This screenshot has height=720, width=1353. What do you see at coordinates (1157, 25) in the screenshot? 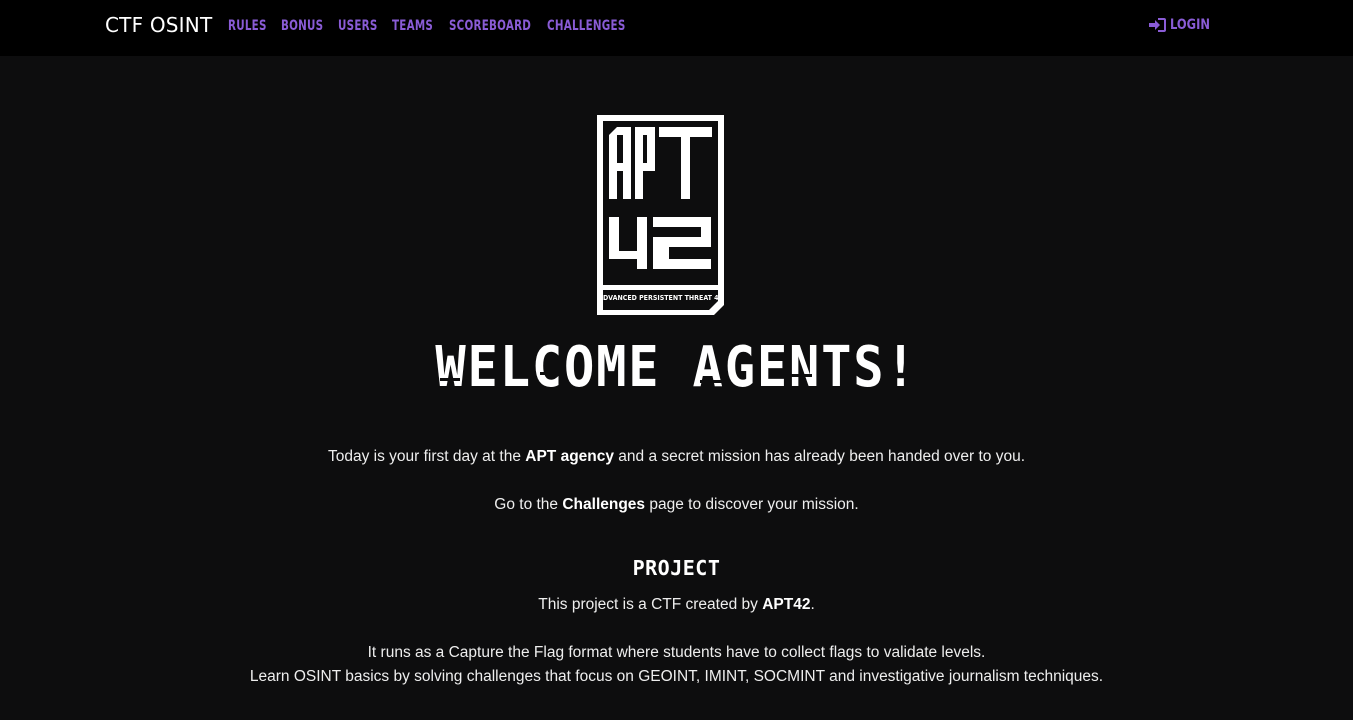
I see `sign-in-icon` at bounding box center [1157, 25].